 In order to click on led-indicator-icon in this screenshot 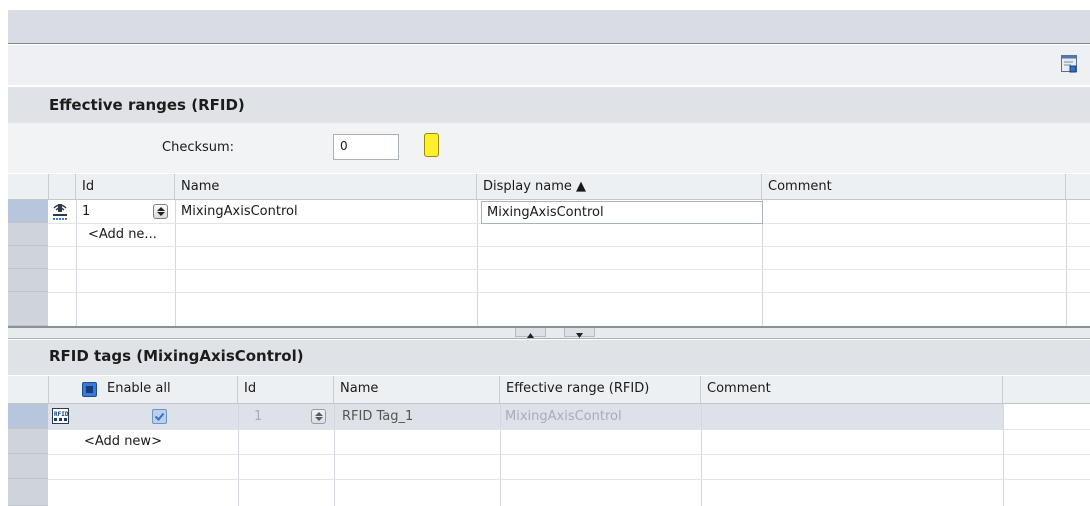, I will do `click(431, 145)`.